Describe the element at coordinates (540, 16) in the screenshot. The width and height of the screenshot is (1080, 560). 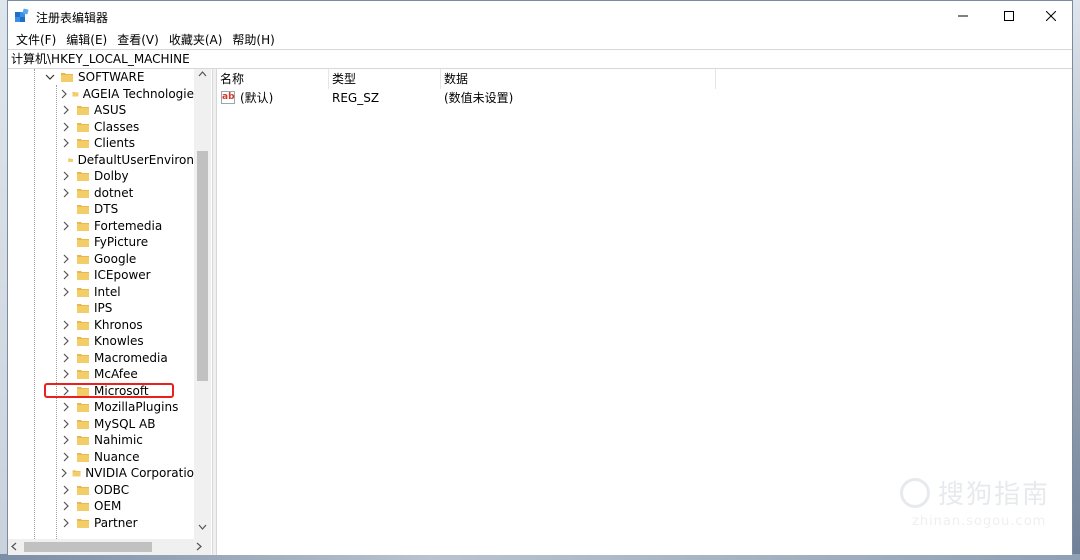
I see `title-bar: 注册表编辑器` at that location.